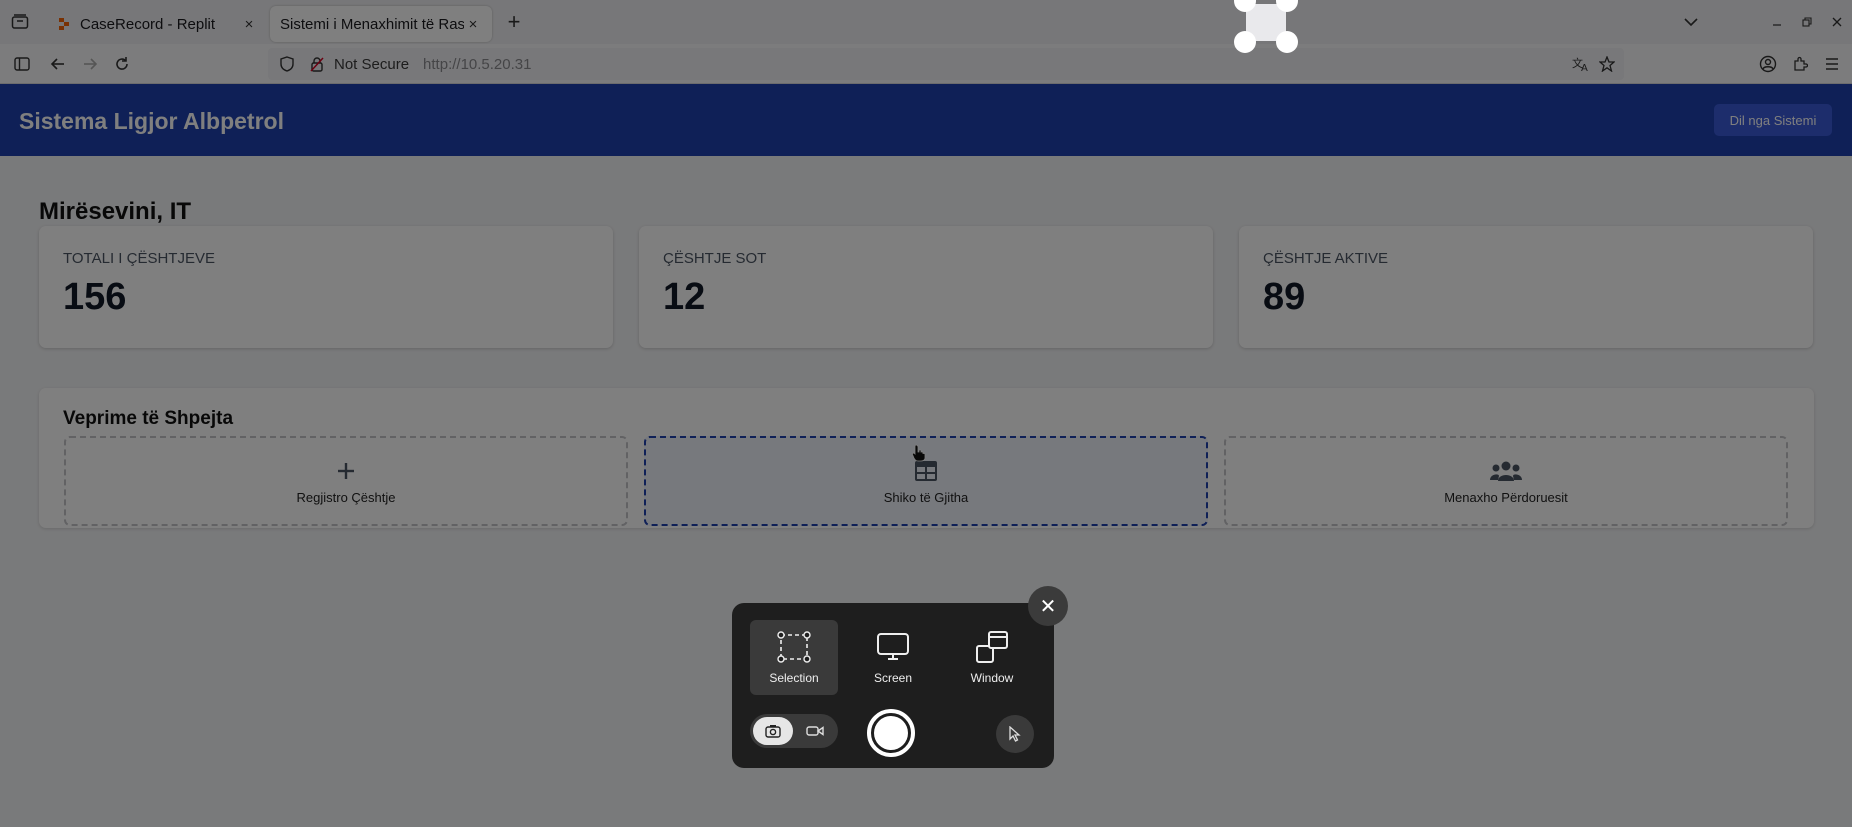 This screenshot has height=830, width=1852. Describe the element at coordinates (794, 731) in the screenshot. I see `capture-type-toggle` at that location.